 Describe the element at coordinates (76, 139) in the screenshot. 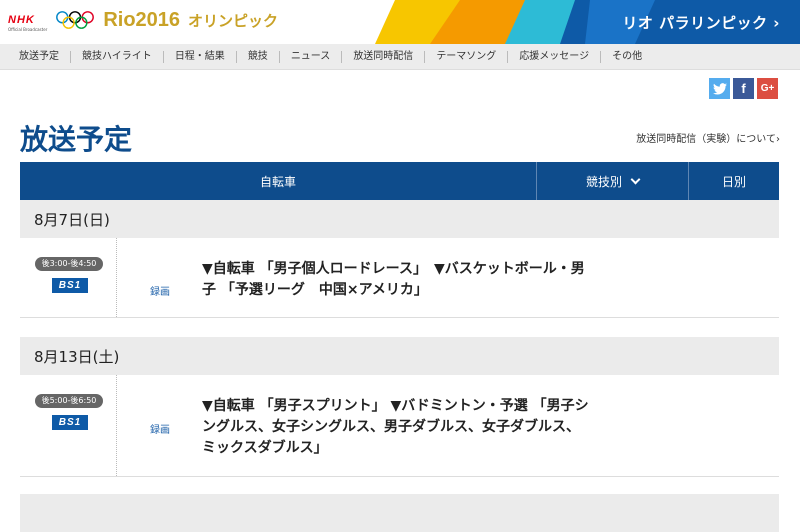

I see `page-title: 放送予定` at that location.